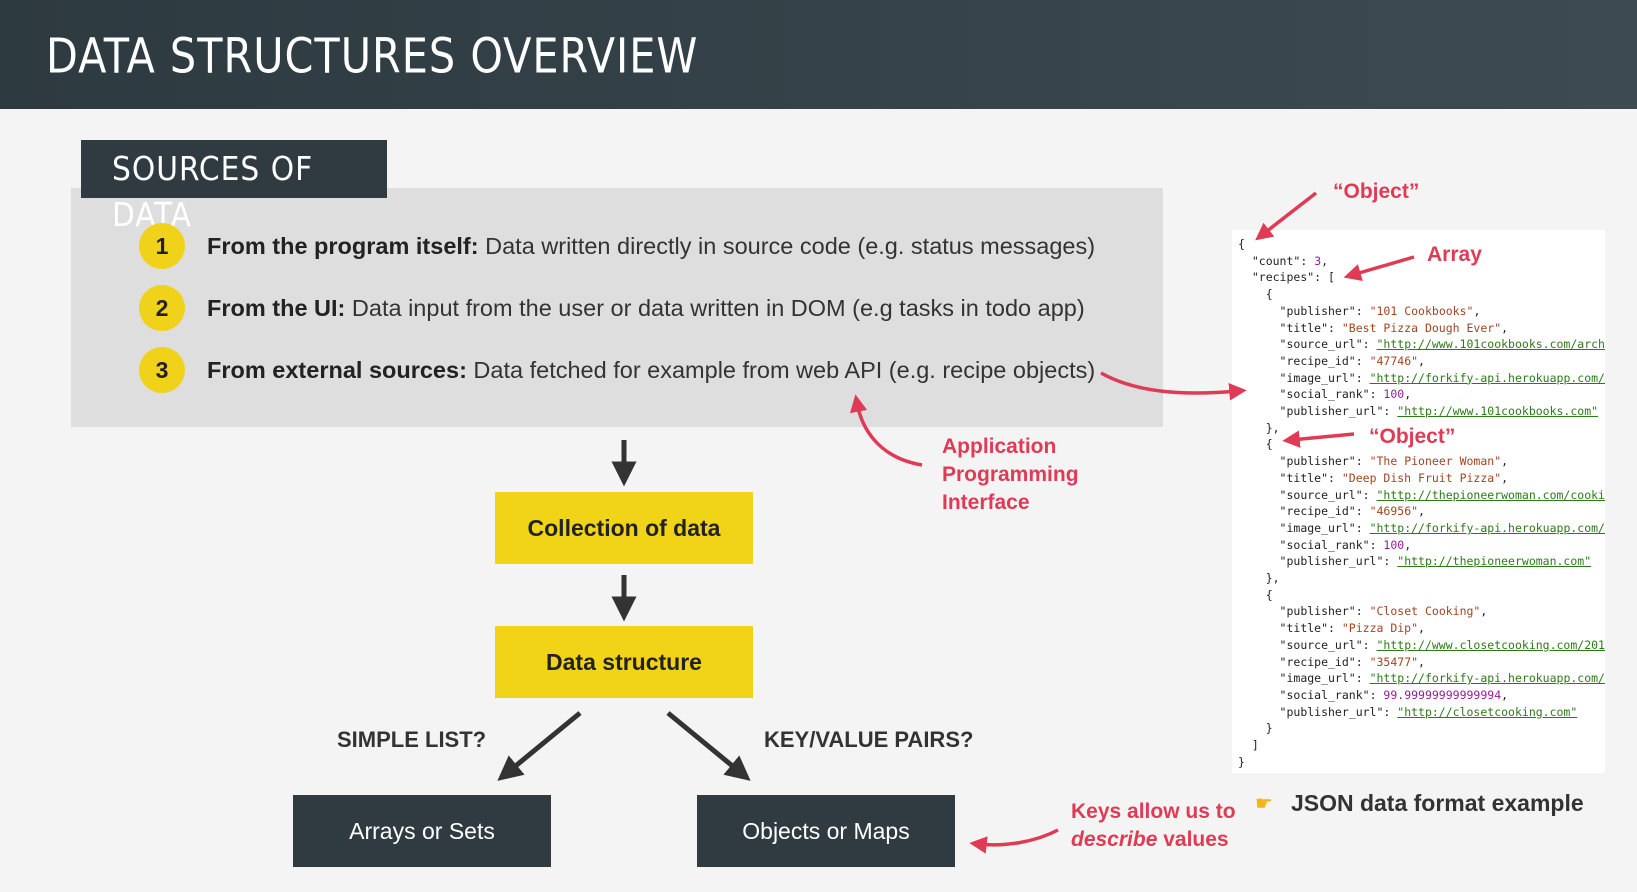 This screenshot has width=1637, height=892. What do you see at coordinates (1318, 439) in the screenshot?
I see `arrow-object-mid` at bounding box center [1318, 439].